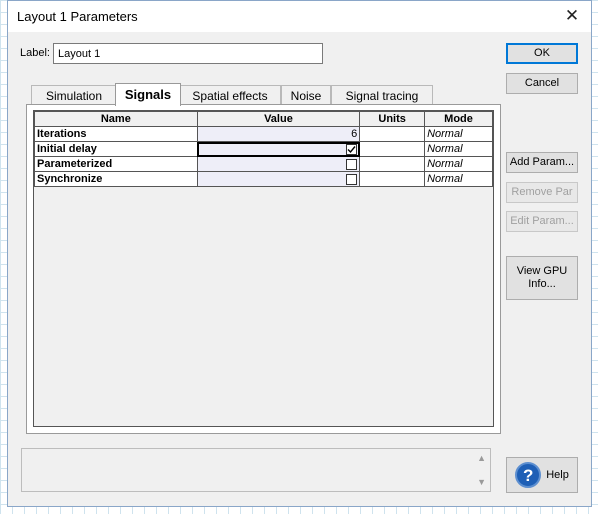 This screenshot has height=514, width=598. I want to click on scroll-down-icon: ▼, so click(481, 482).